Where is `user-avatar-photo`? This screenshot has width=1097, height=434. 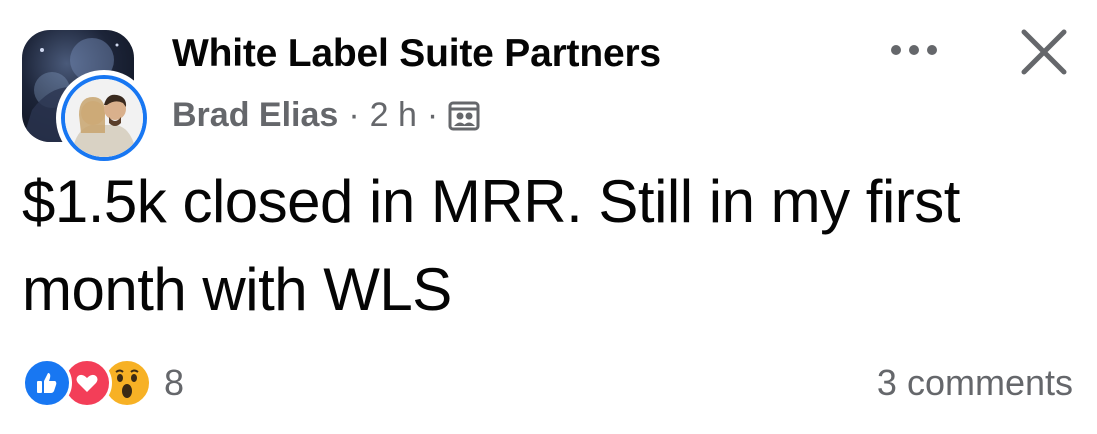 user-avatar-photo is located at coordinates (104, 118).